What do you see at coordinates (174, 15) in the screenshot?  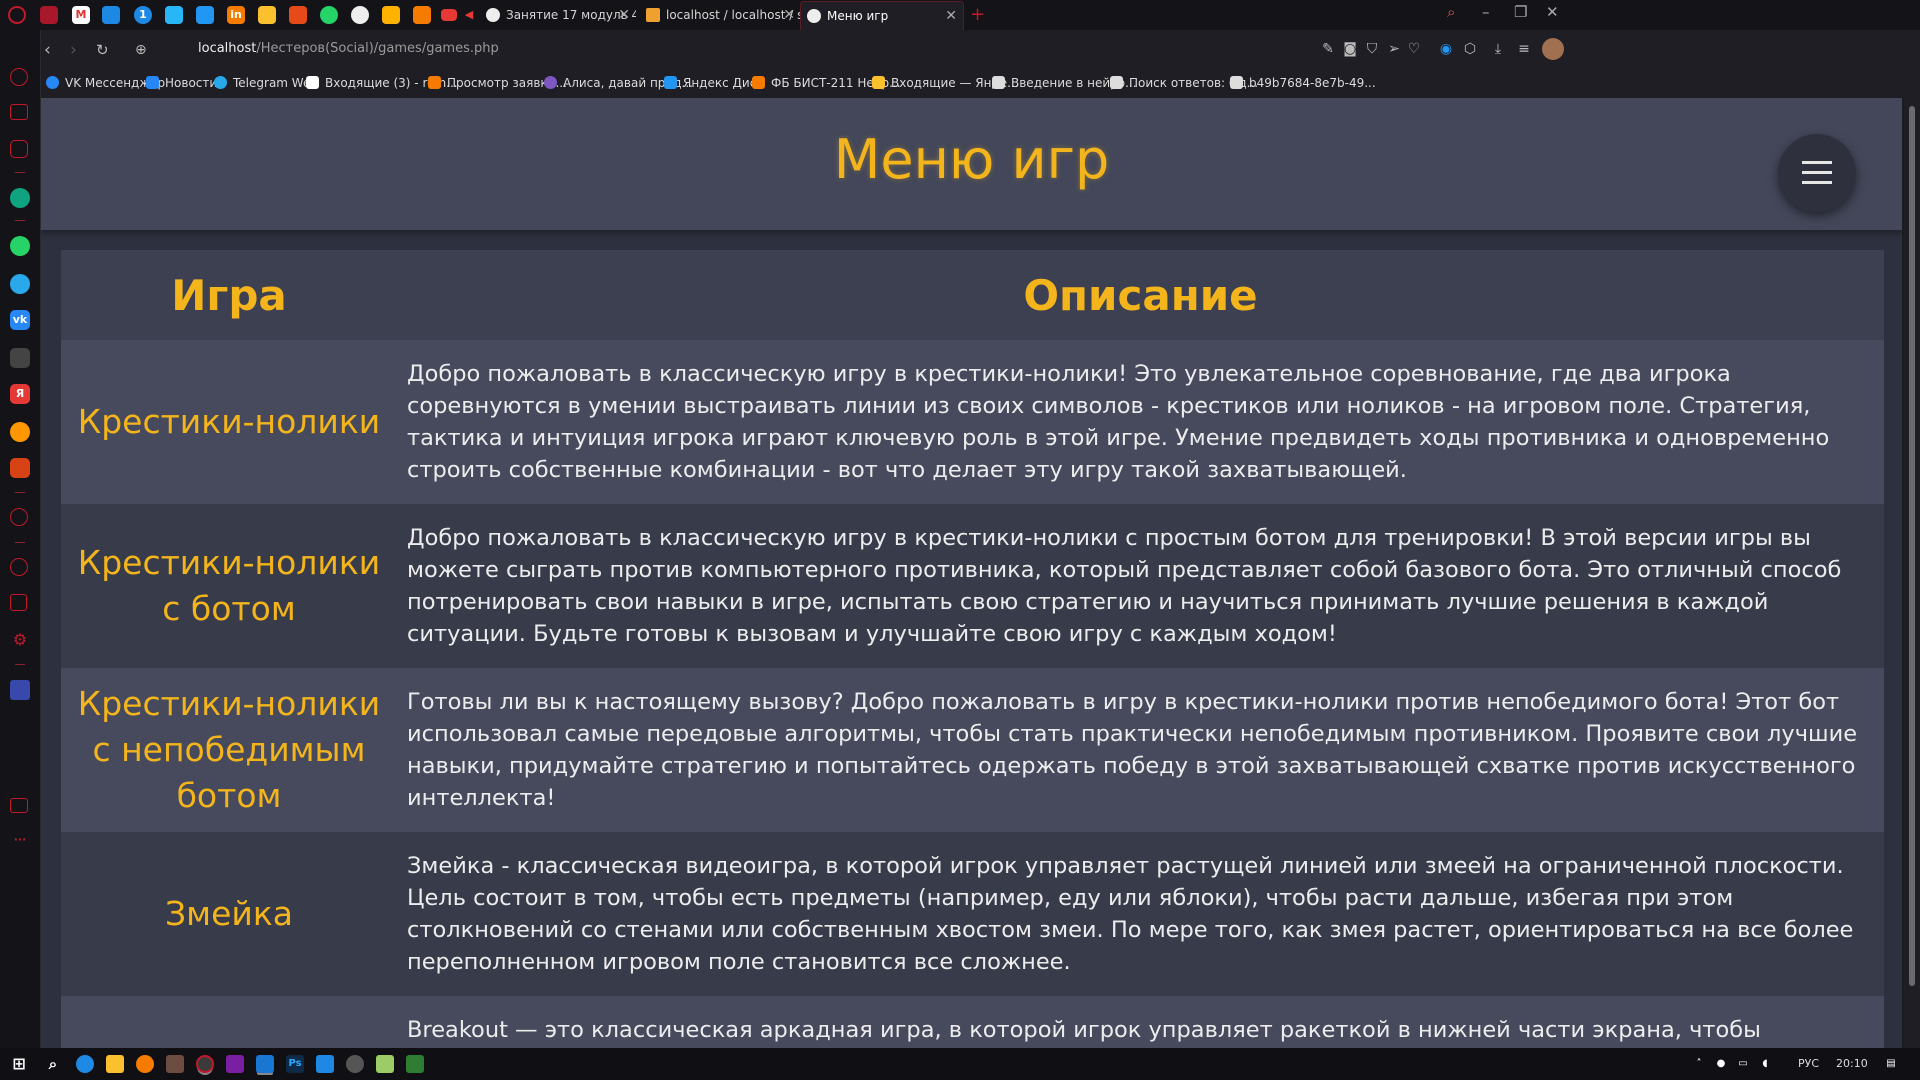 I see `app-chat-icon` at bounding box center [174, 15].